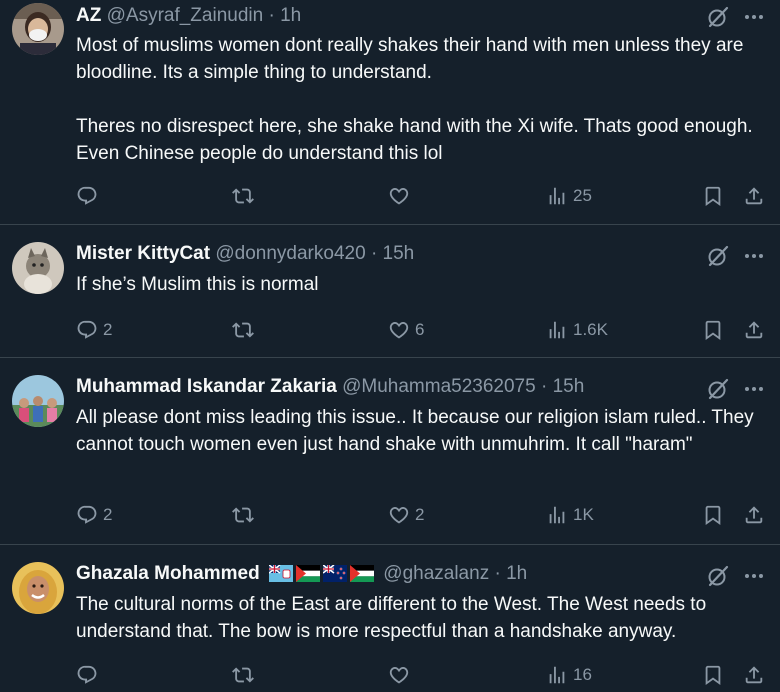  I want to click on like-button: 2, so click(406, 515).